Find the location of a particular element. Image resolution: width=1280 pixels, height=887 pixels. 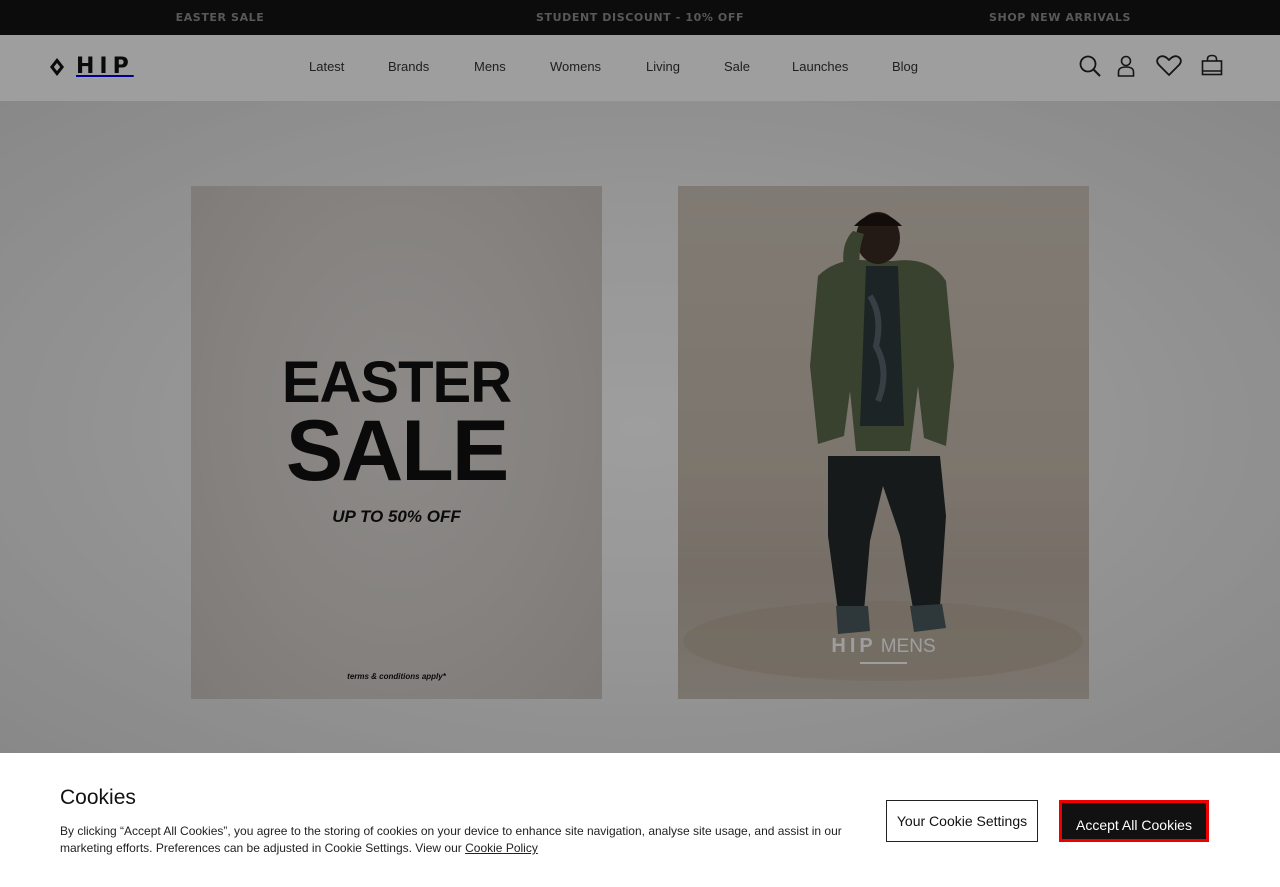

accept-all-cookies-button: Accept All Cookies is located at coordinates (1134, 821).